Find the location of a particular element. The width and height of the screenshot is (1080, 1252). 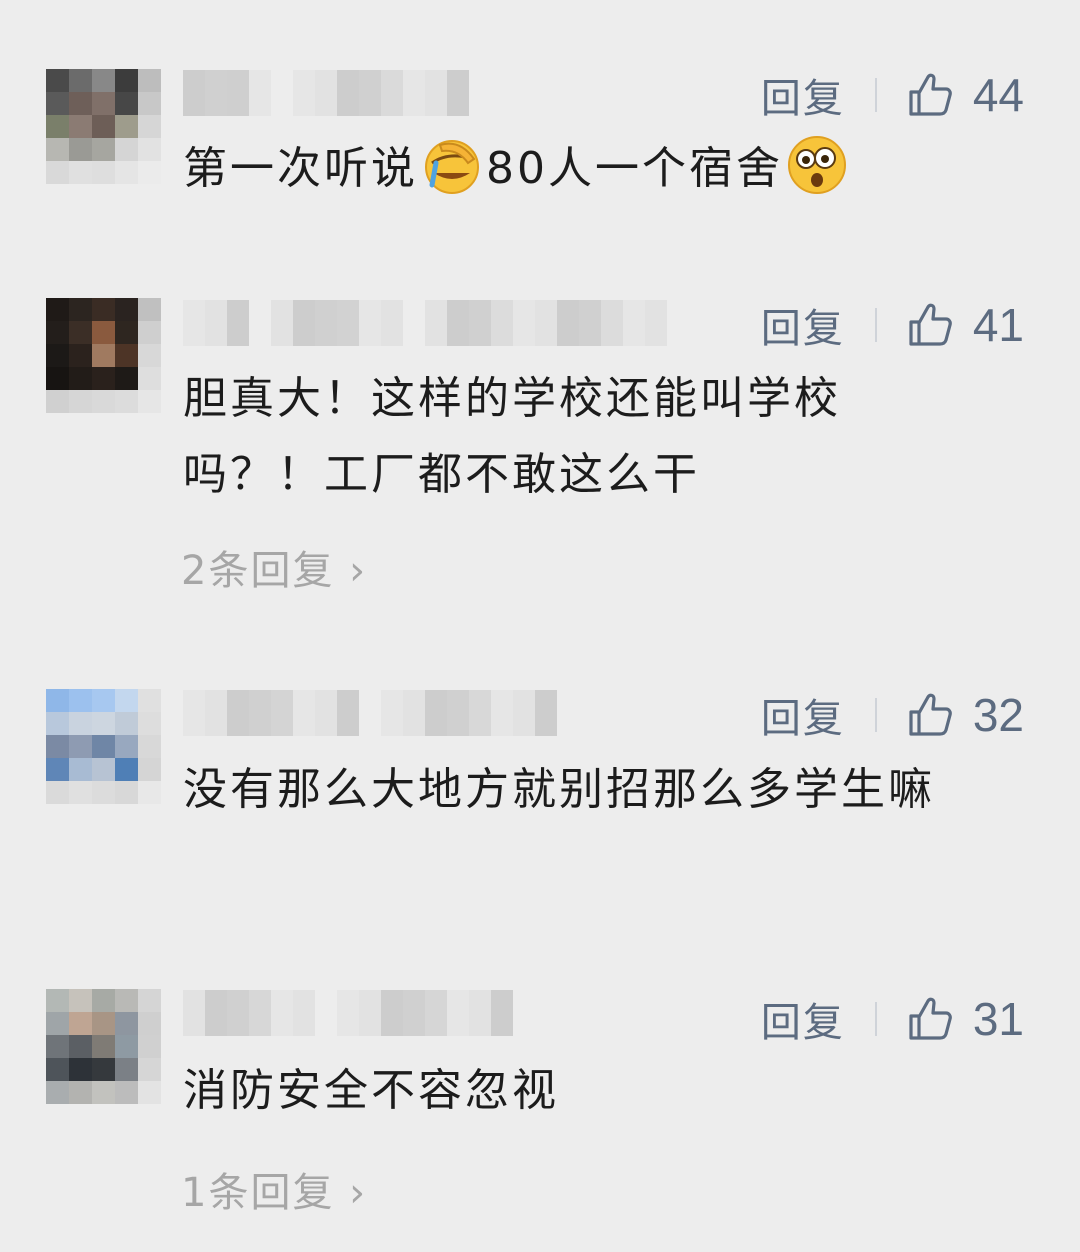

view-replies-link: 2条回复 › is located at coordinates (274, 567).